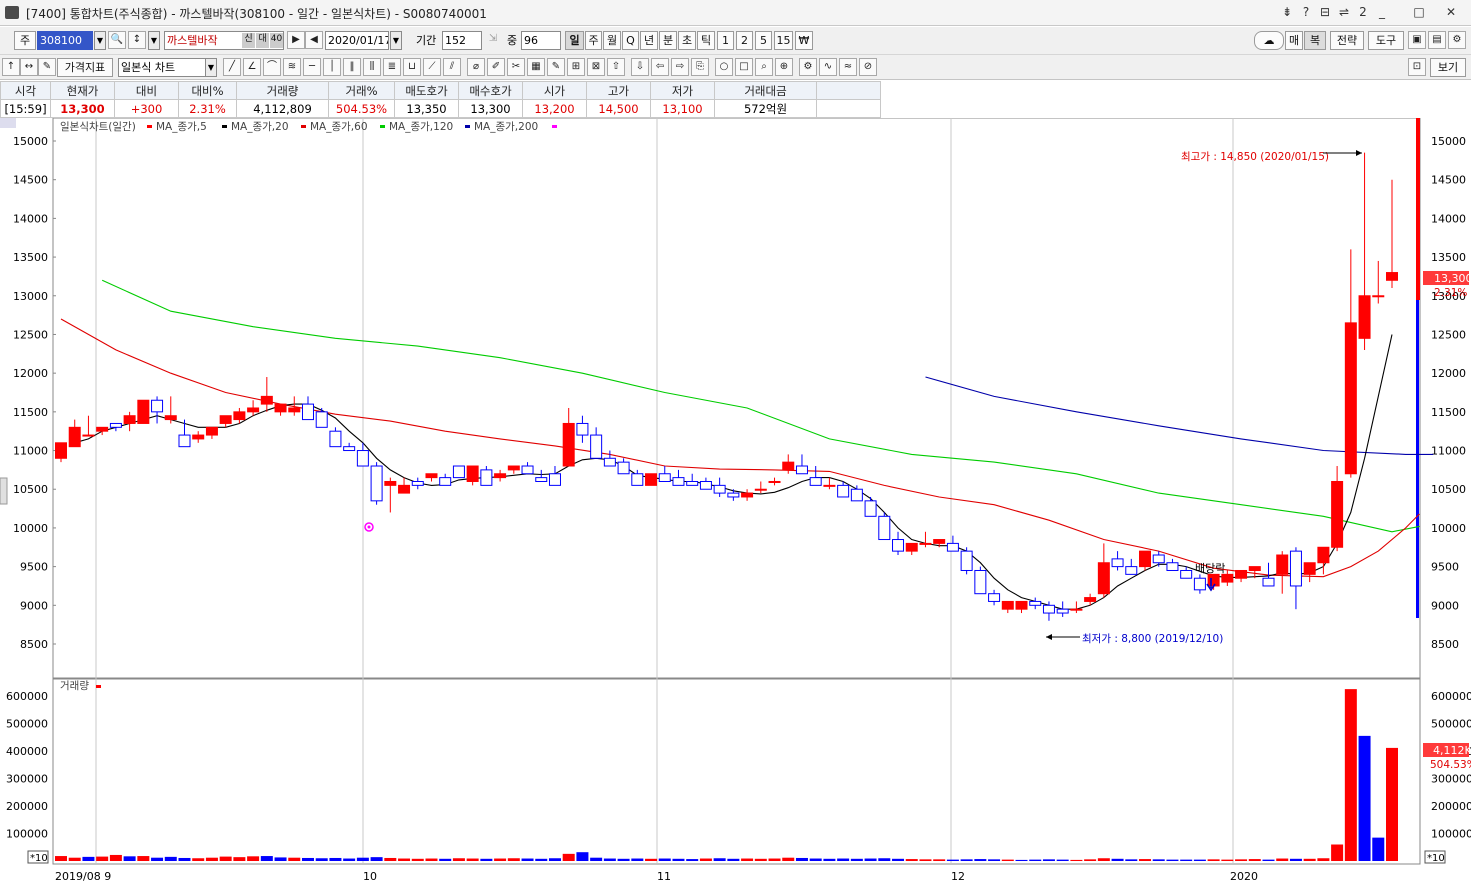 This screenshot has height=885, width=1471. Describe the element at coordinates (146, 108) in the screenshot. I see `quote-change: +300` at that location.